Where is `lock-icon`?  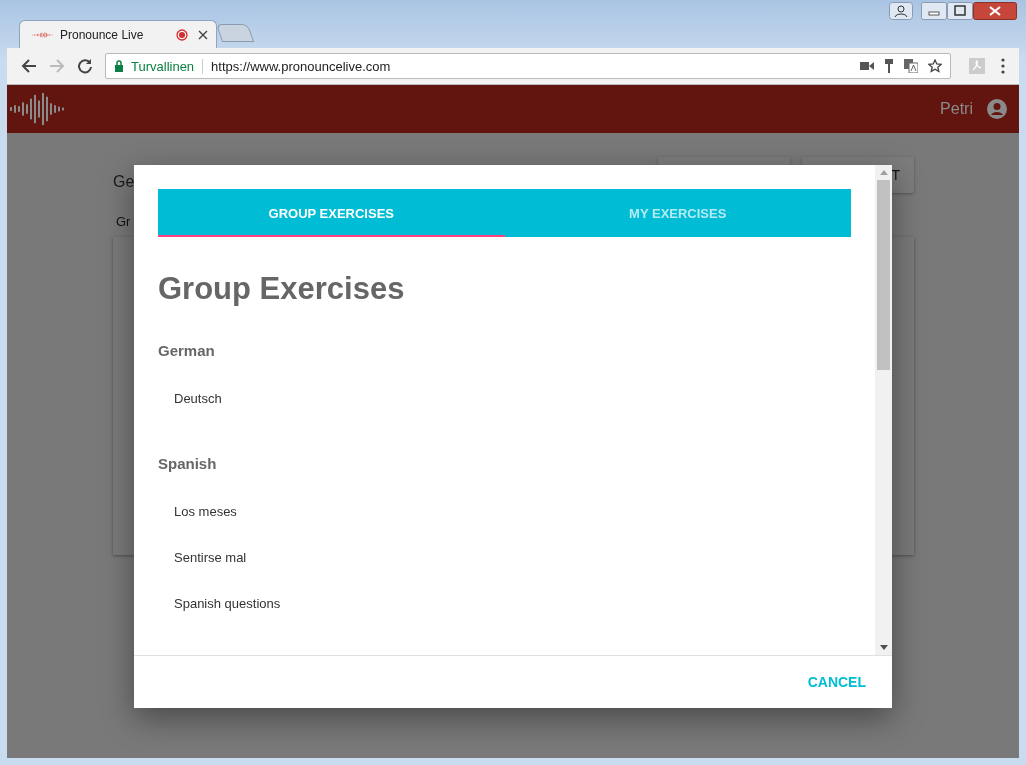 lock-icon is located at coordinates (119, 66).